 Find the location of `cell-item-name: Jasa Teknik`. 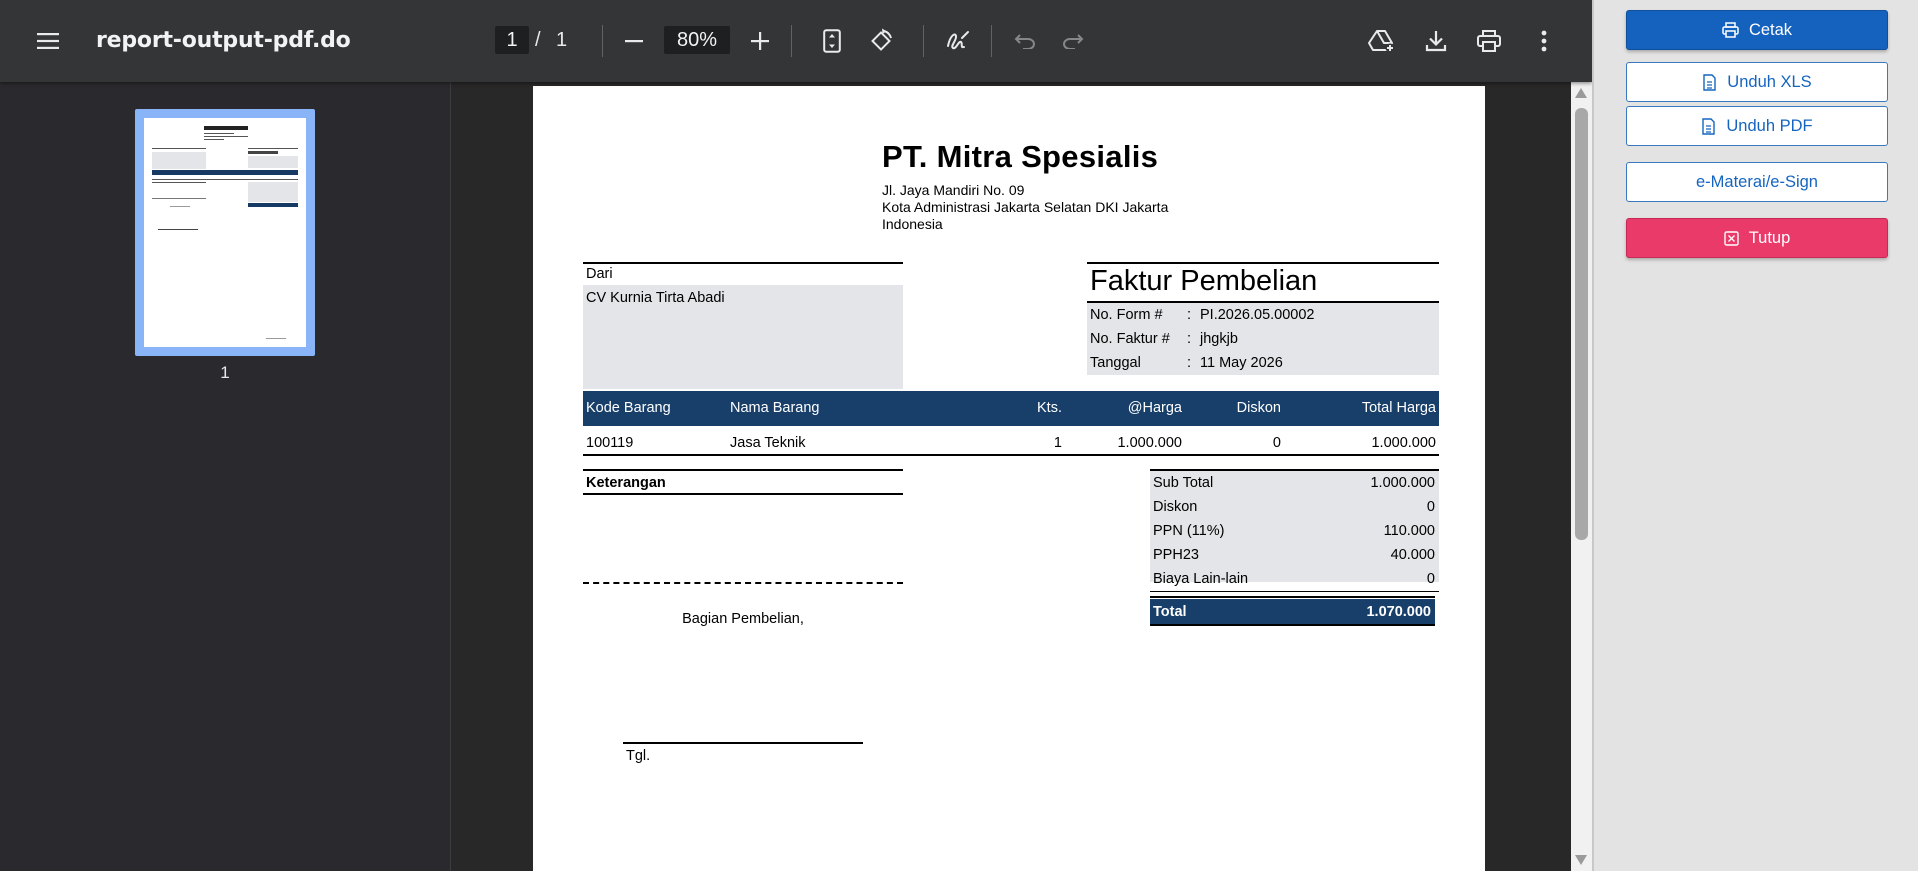

cell-item-name: Jasa Teknik is located at coordinates (768, 443).